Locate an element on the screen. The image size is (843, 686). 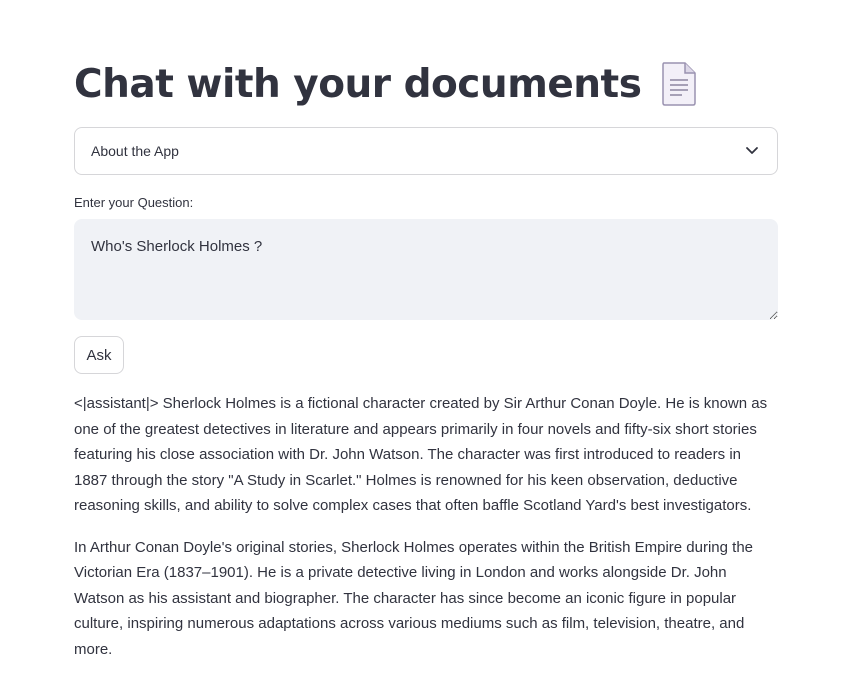
page-title: Chat with your documents is located at coordinates (358, 84).